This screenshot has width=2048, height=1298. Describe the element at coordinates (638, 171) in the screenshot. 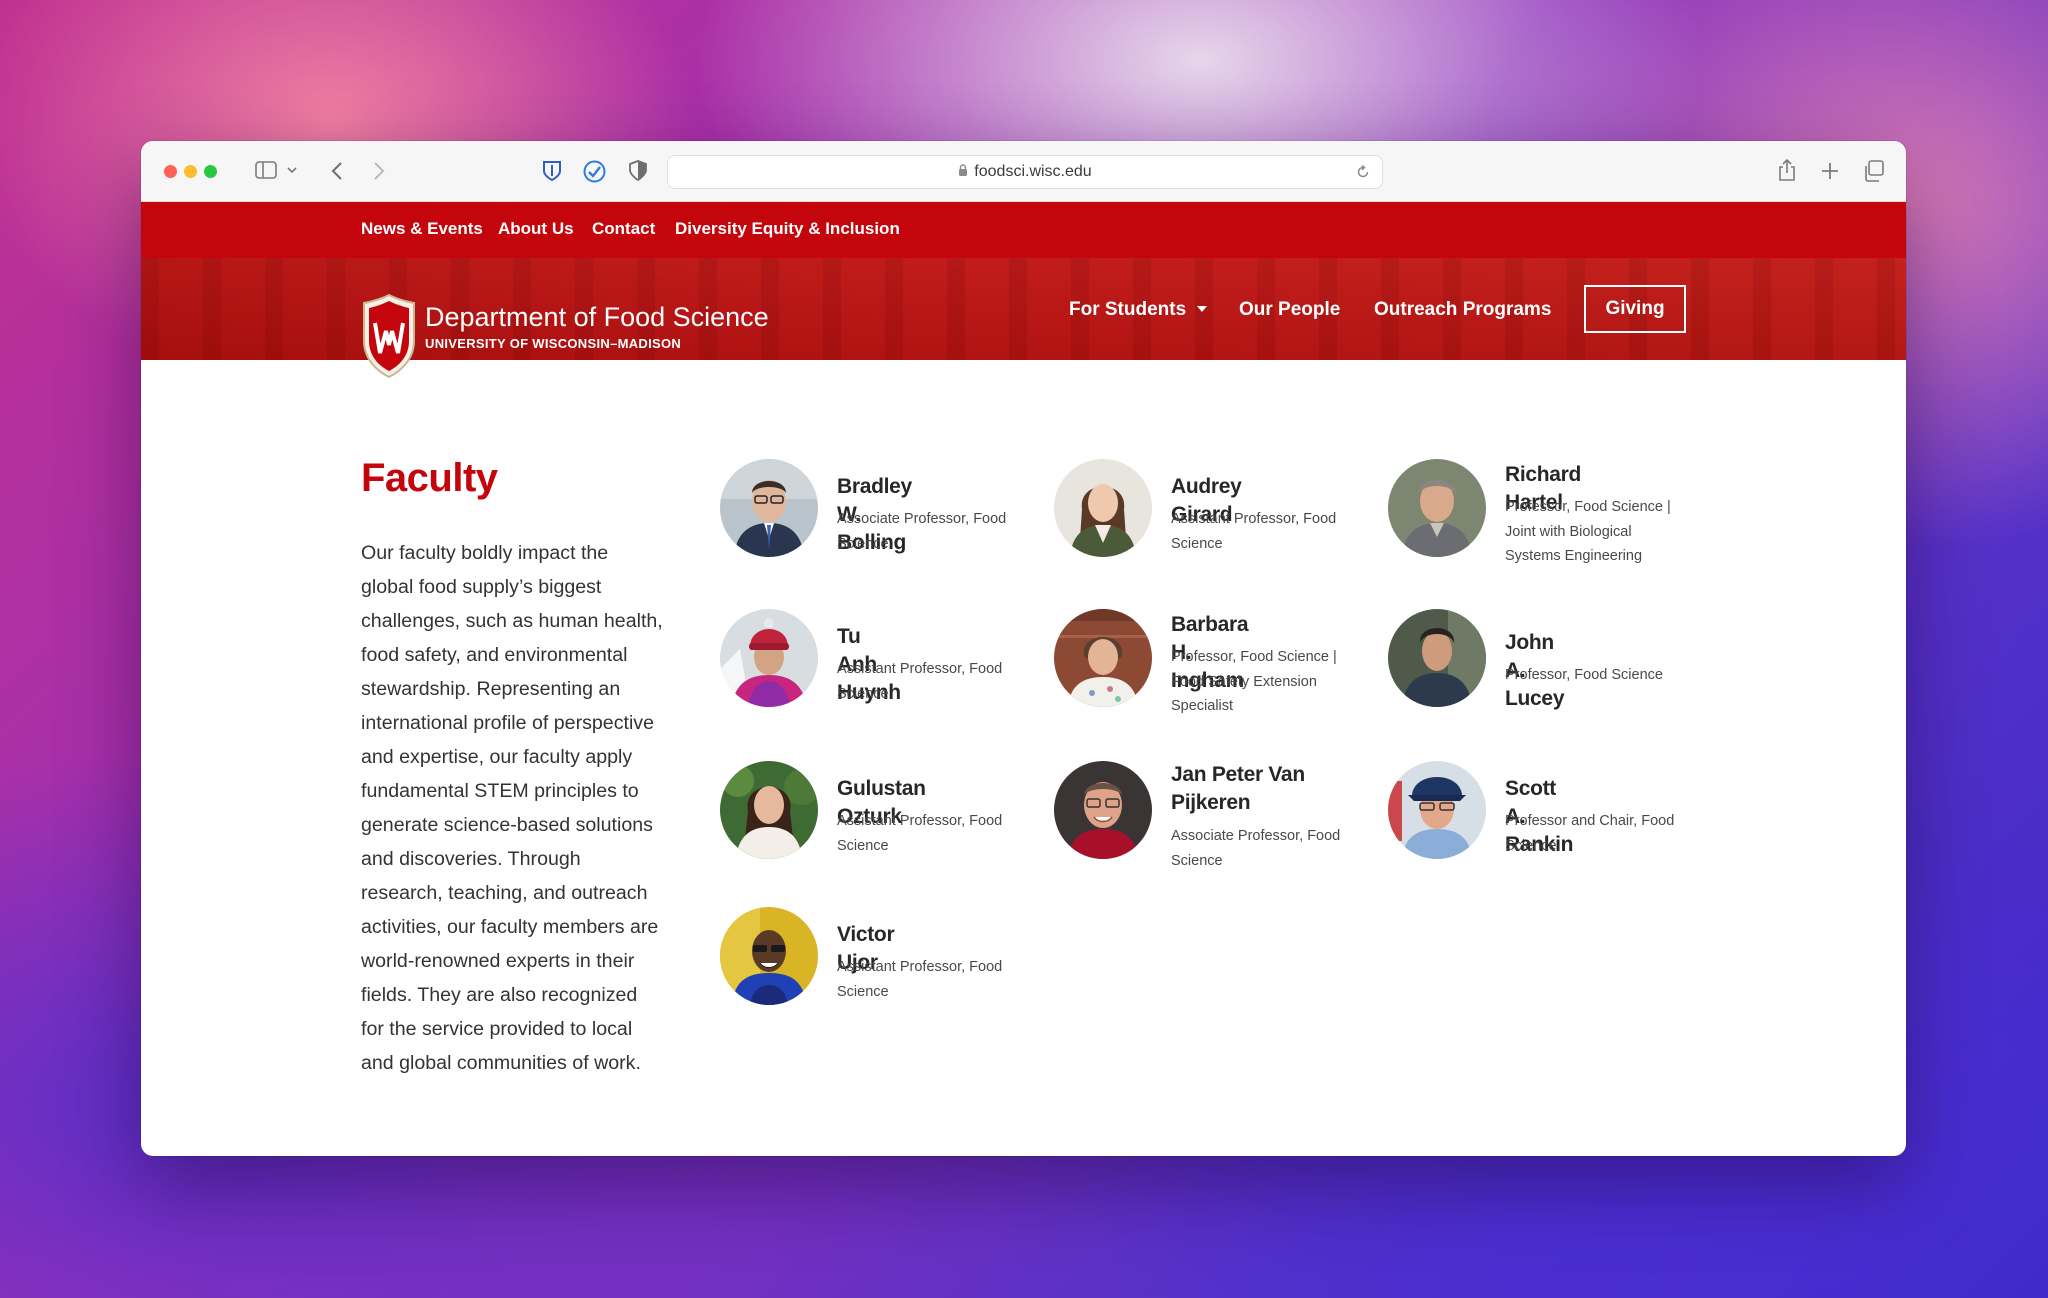

I see `shield-icon` at that location.